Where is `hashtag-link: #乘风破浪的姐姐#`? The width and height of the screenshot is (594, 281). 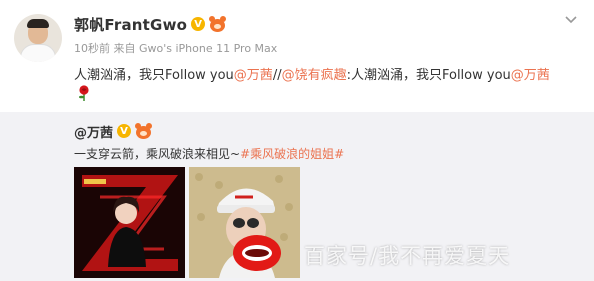 hashtag-link: #乘风破浪的姐姐# is located at coordinates (292, 154).